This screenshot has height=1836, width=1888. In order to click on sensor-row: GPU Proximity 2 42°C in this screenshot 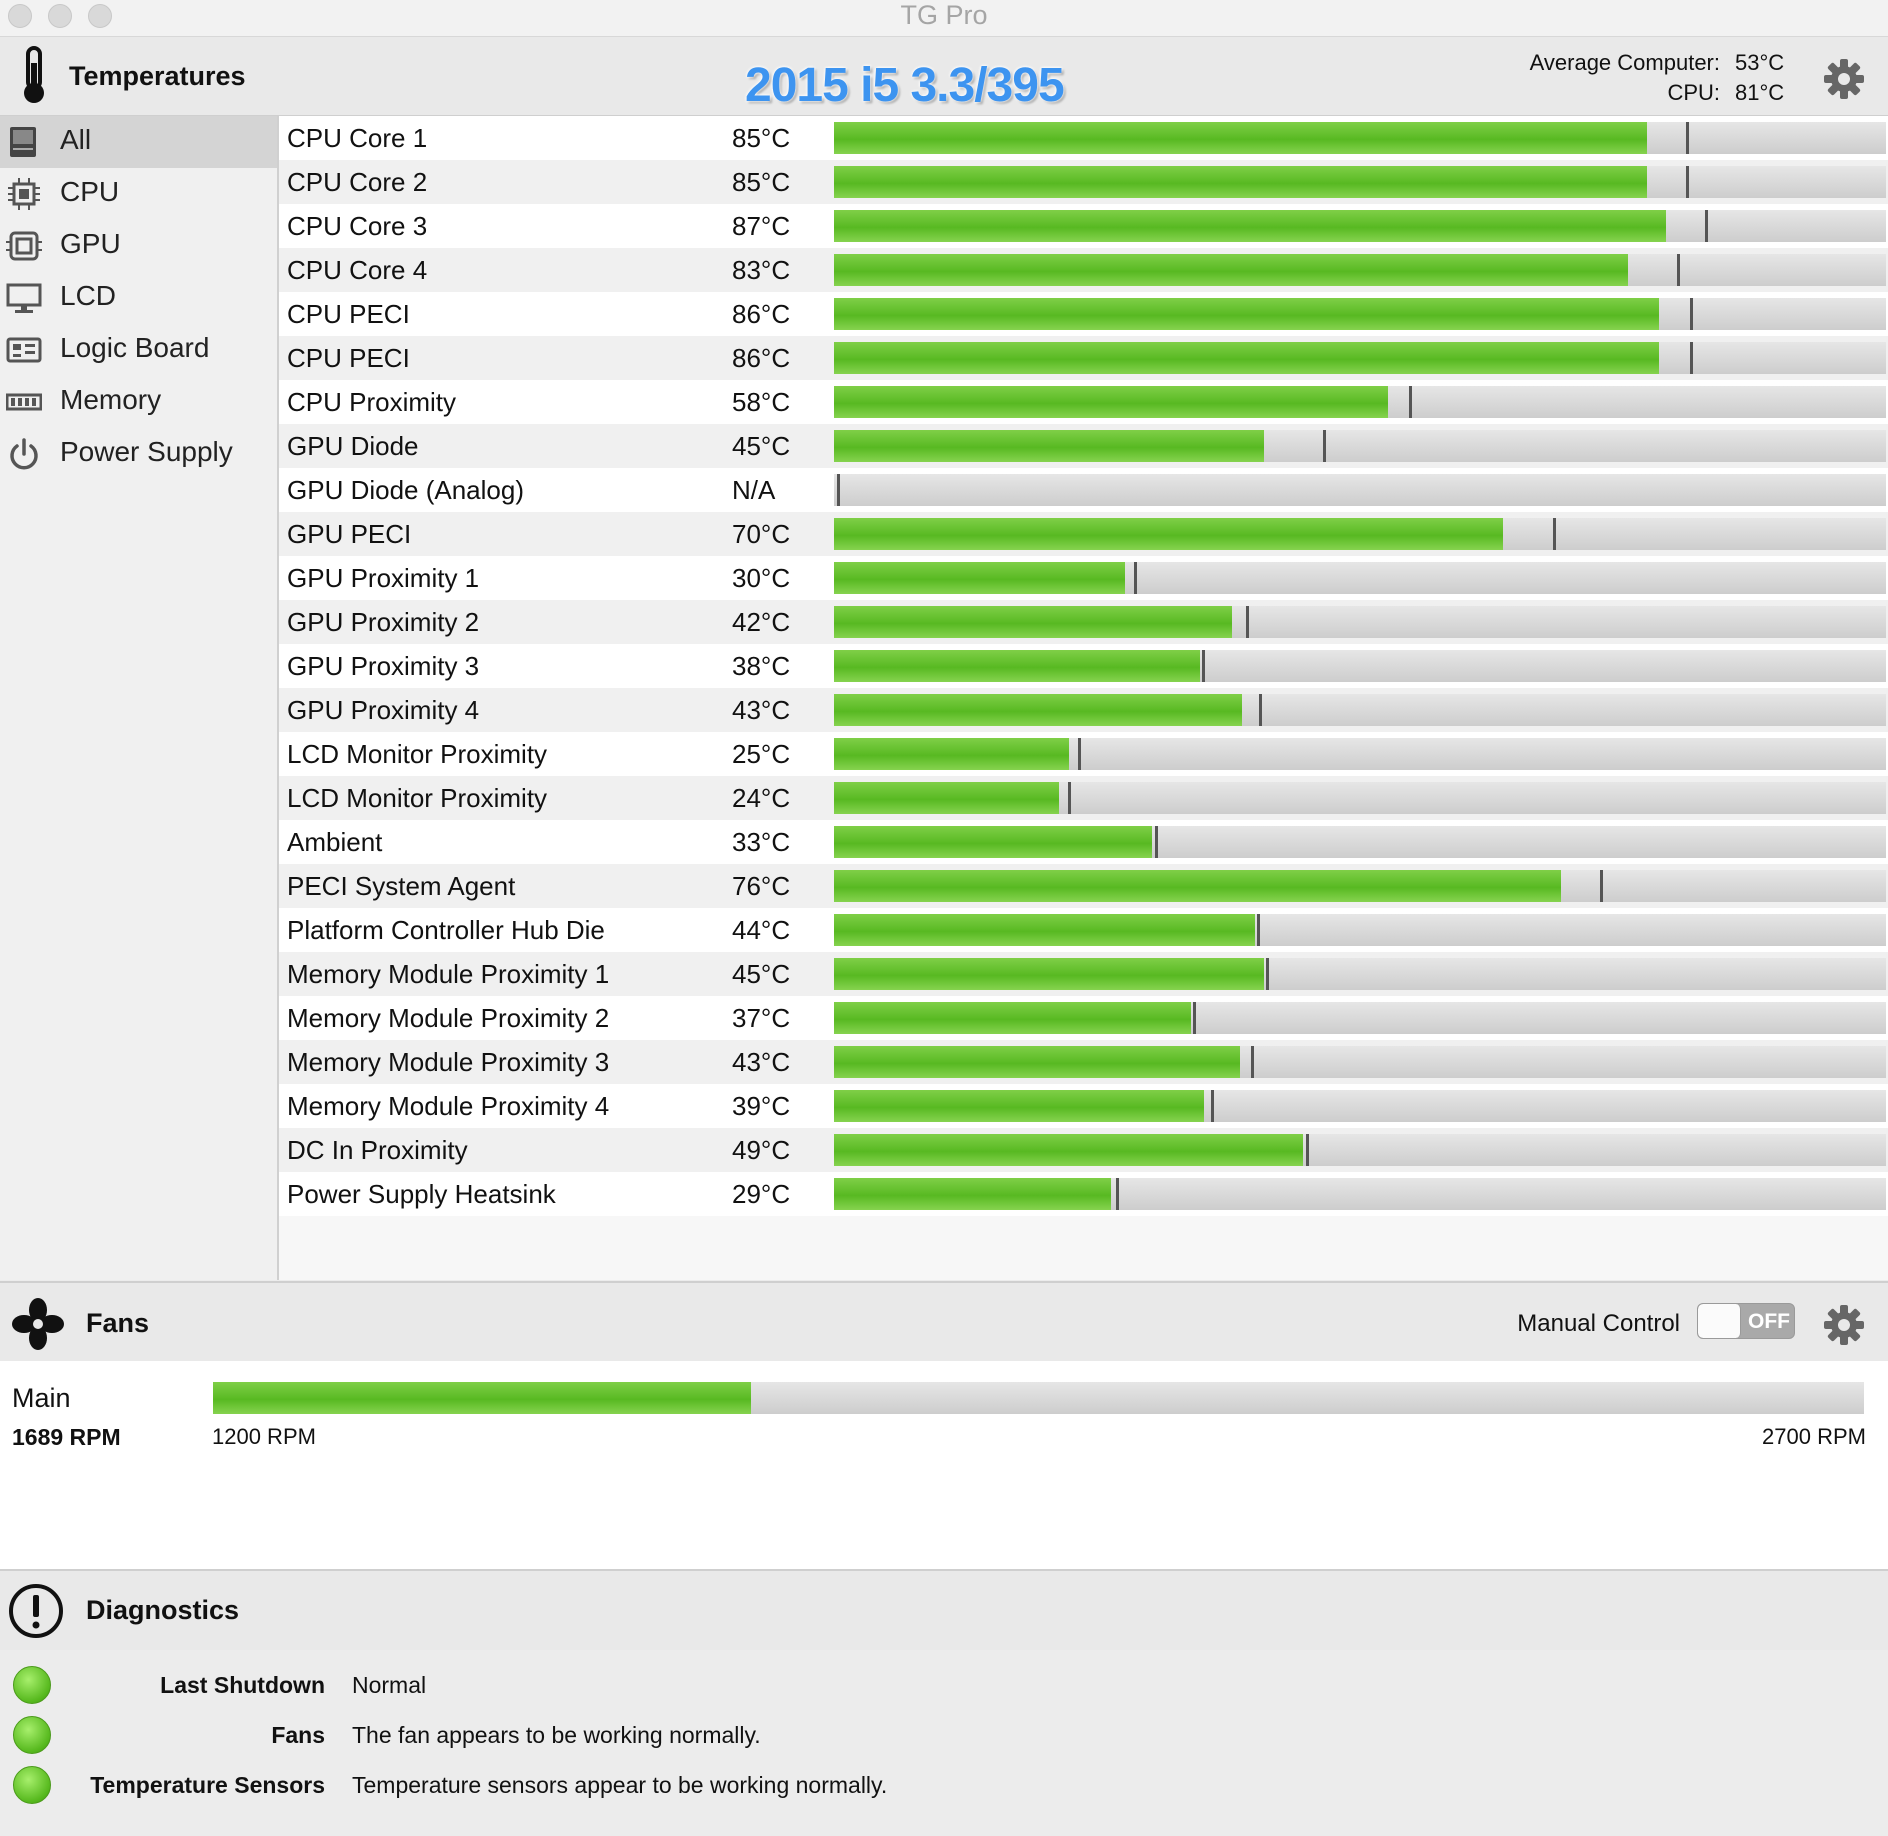, I will do `click(1083, 622)`.